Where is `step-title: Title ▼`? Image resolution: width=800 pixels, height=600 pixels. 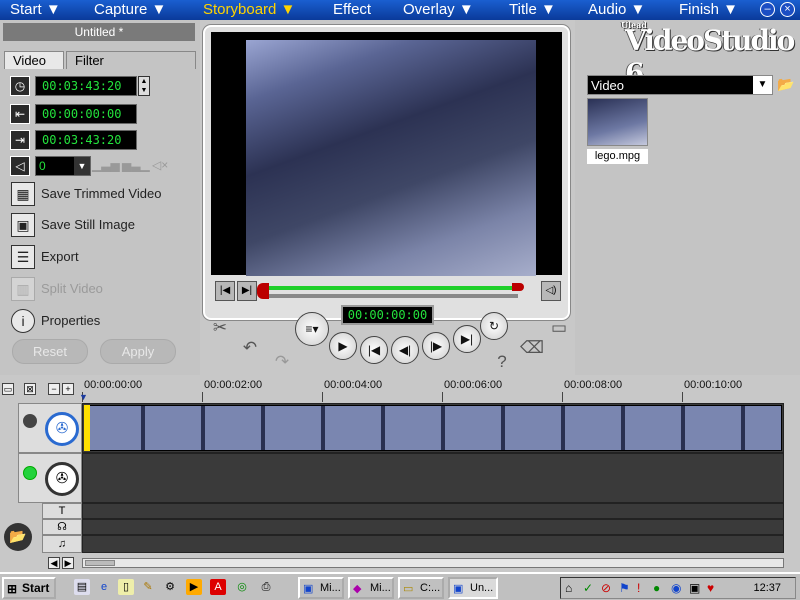
step-title: Title ▼ is located at coordinates (532, 10).